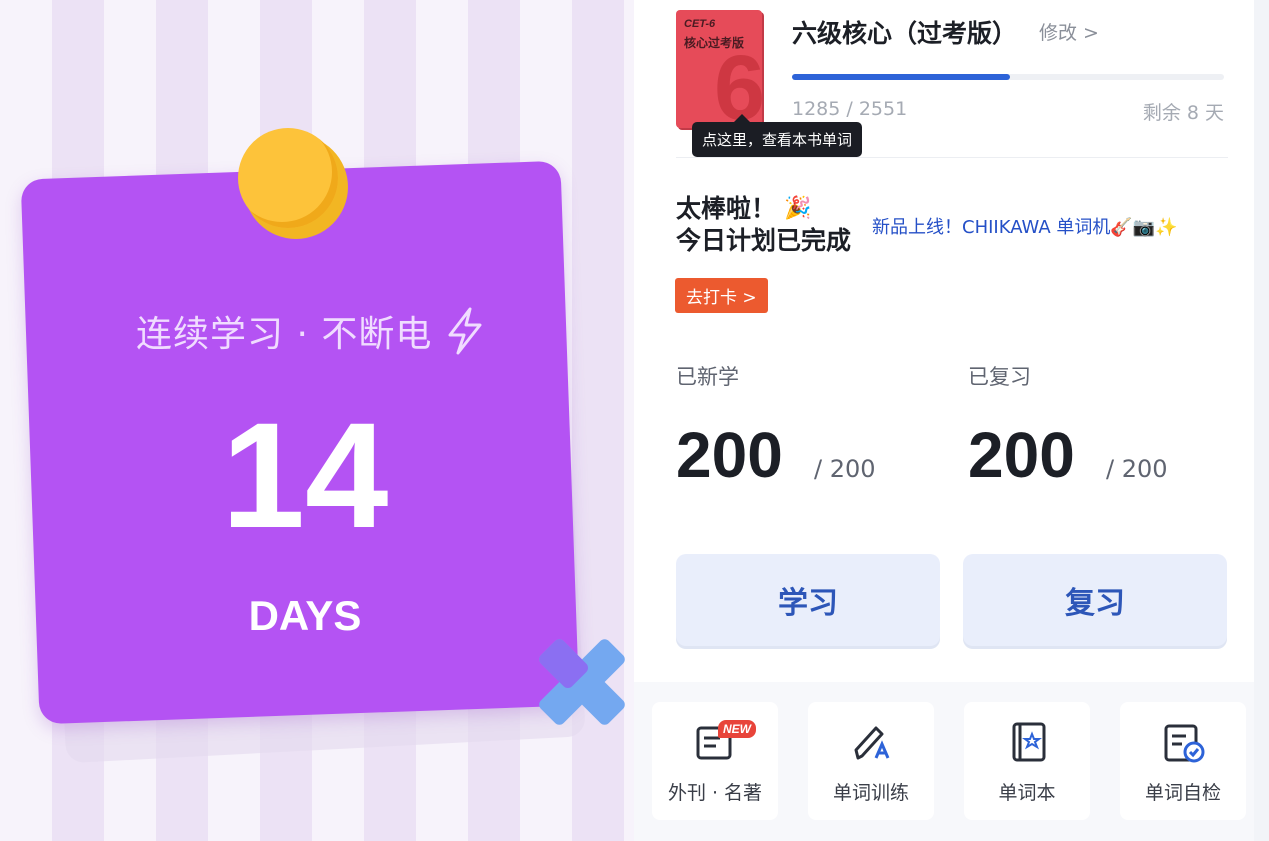  Describe the element at coordinates (1137, 469) in the screenshot. I see `reviewed-total: / 200` at that location.